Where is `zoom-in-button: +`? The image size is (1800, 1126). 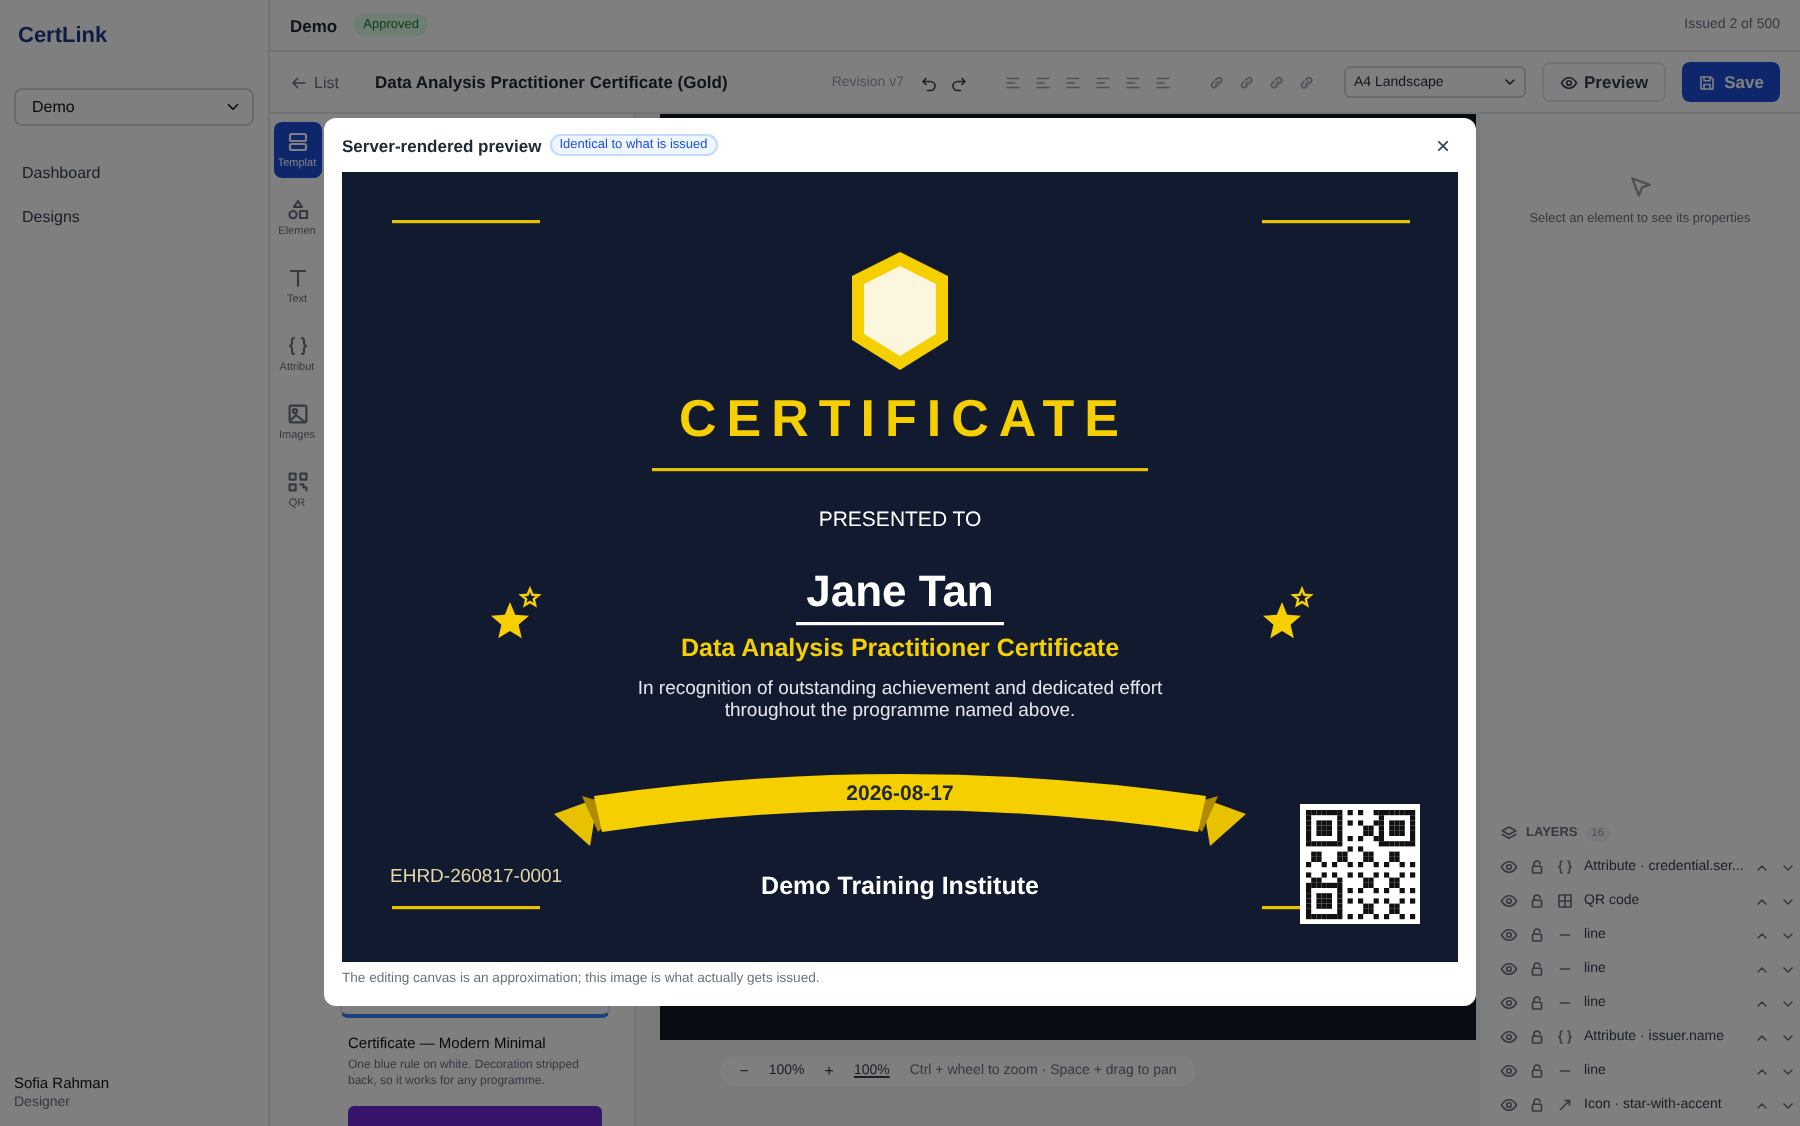 zoom-in-button: + is located at coordinates (829, 1071).